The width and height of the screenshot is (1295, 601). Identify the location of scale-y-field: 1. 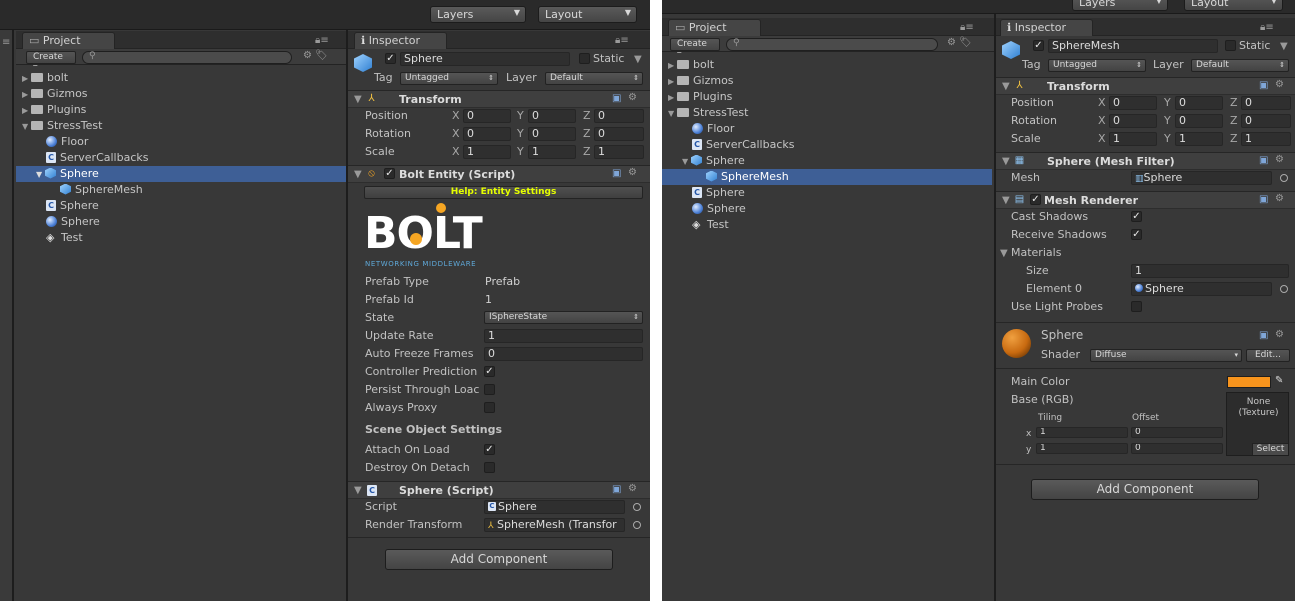
(1199, 139).